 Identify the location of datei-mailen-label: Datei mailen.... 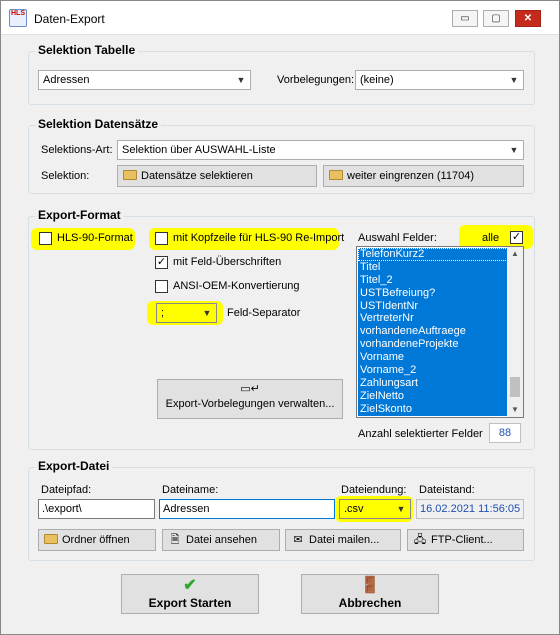
(344, 540).